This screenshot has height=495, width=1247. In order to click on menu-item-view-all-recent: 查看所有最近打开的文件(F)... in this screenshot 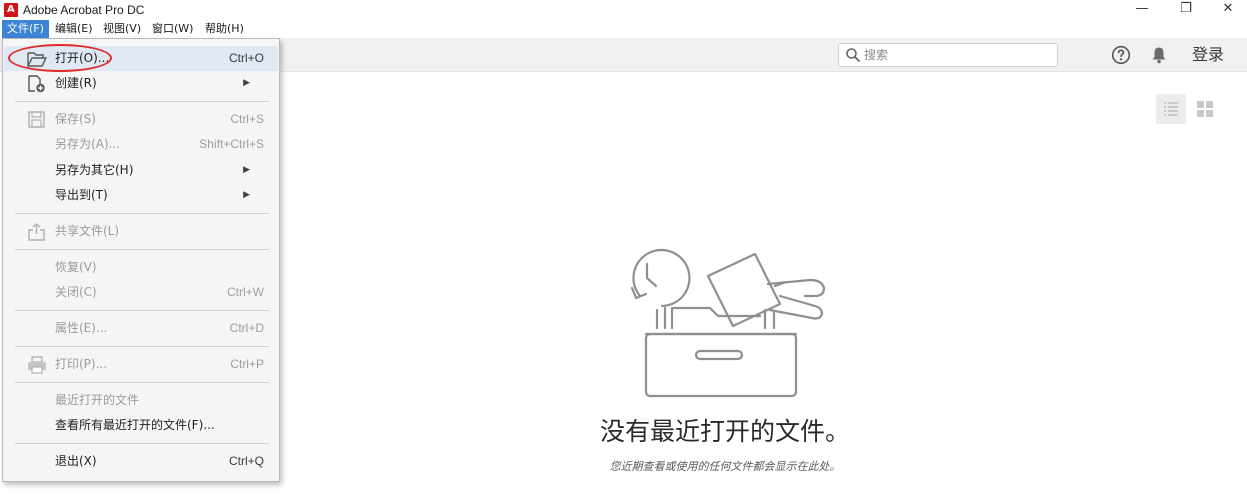, I will do `click(141, 425)`.